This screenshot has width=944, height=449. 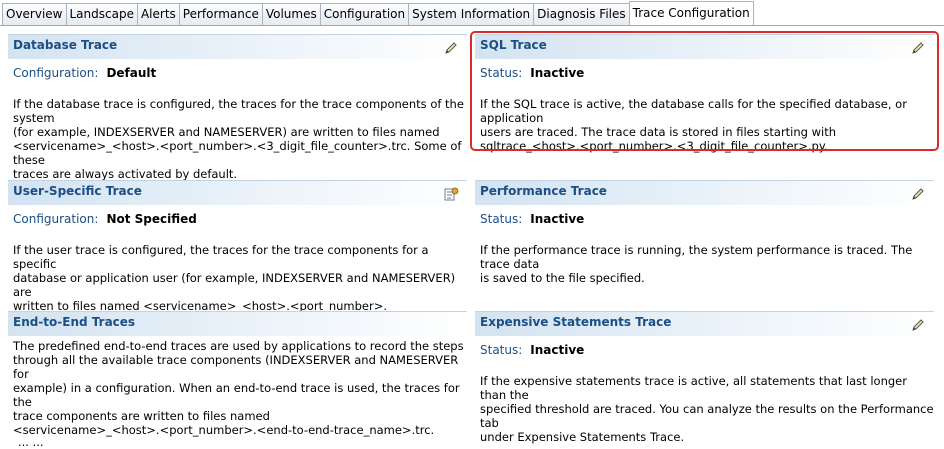 I want to click on user-trace-header: User-Specific Trace, so click(x=237, y=192).